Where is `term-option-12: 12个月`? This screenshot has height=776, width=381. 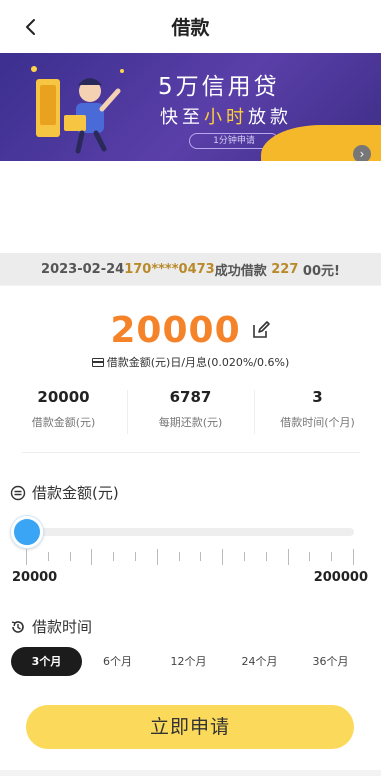
term-option-12: 12个月 is located at coordinates (188, 661).